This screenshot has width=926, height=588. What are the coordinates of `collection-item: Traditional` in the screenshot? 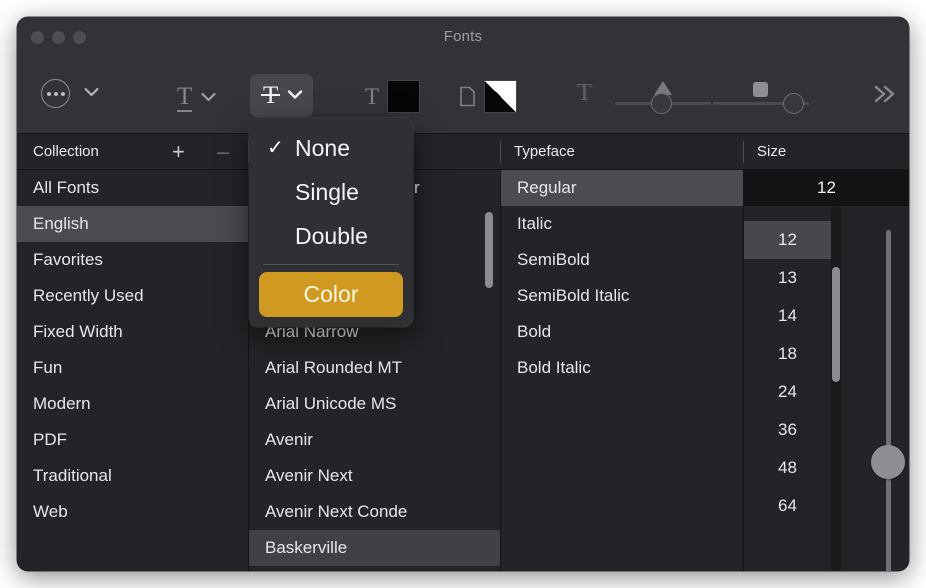 It's located at (132, 476).